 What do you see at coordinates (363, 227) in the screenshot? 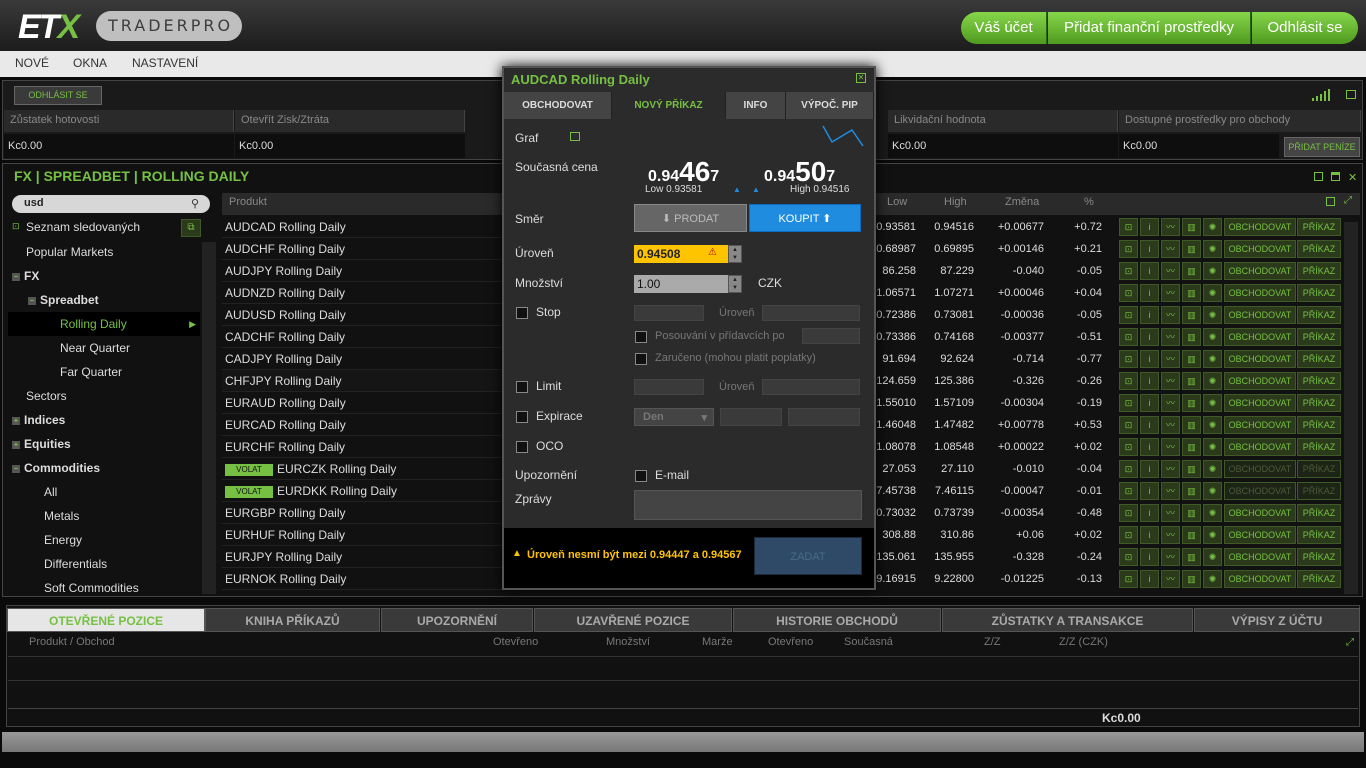
I see `table-row: AUDCAD Rolling Daily` at bounding box center [363, 227].